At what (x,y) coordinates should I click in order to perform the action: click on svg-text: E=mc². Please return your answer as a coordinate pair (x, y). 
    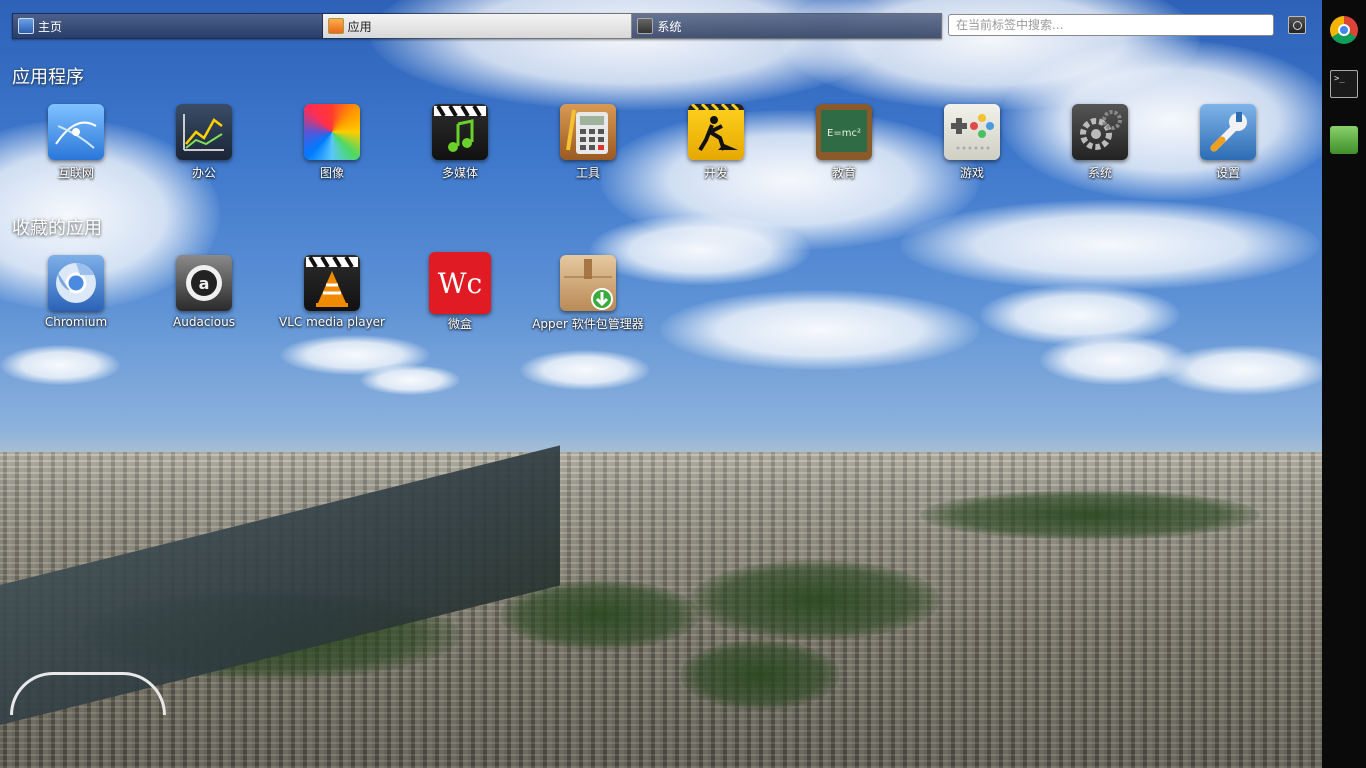
    Looking at the image, I should click on (844, 133).